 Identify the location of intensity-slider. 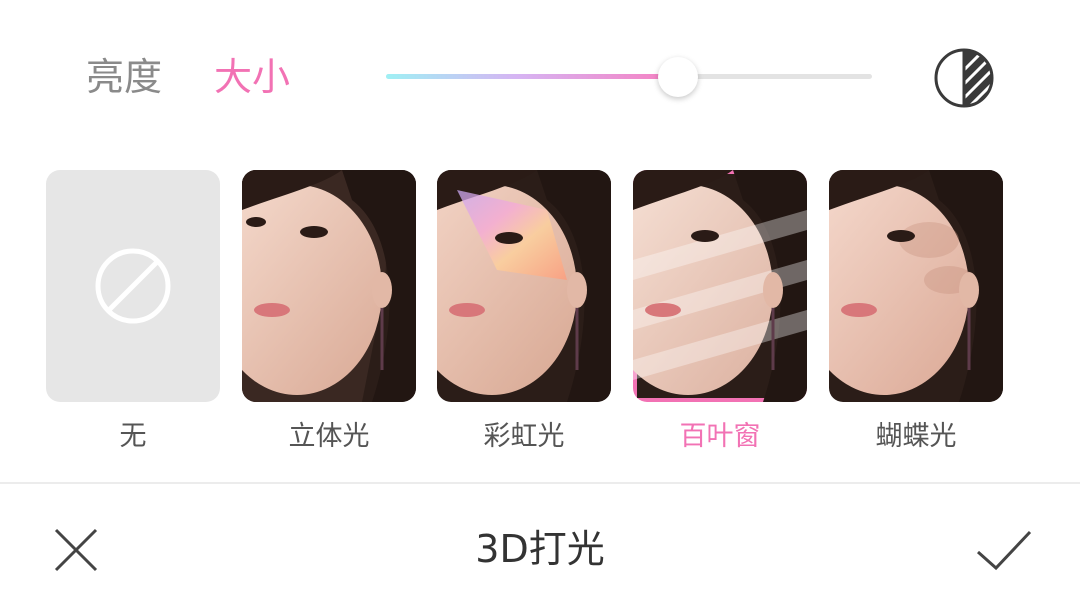
(629, 77).